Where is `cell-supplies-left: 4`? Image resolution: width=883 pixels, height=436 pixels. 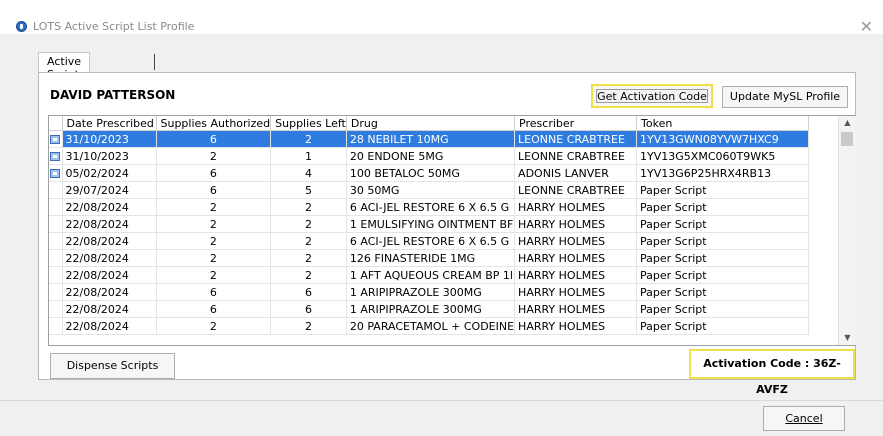 cell-supplies-left: 4 is located at coordinates (308, 173).